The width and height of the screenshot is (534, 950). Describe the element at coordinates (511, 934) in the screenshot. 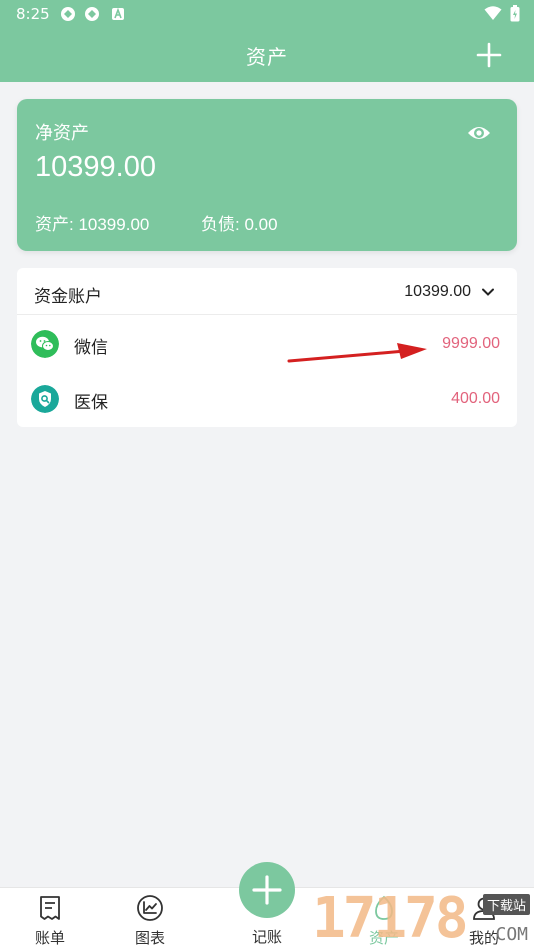

I see `watermark-suffix: COM` at that location.